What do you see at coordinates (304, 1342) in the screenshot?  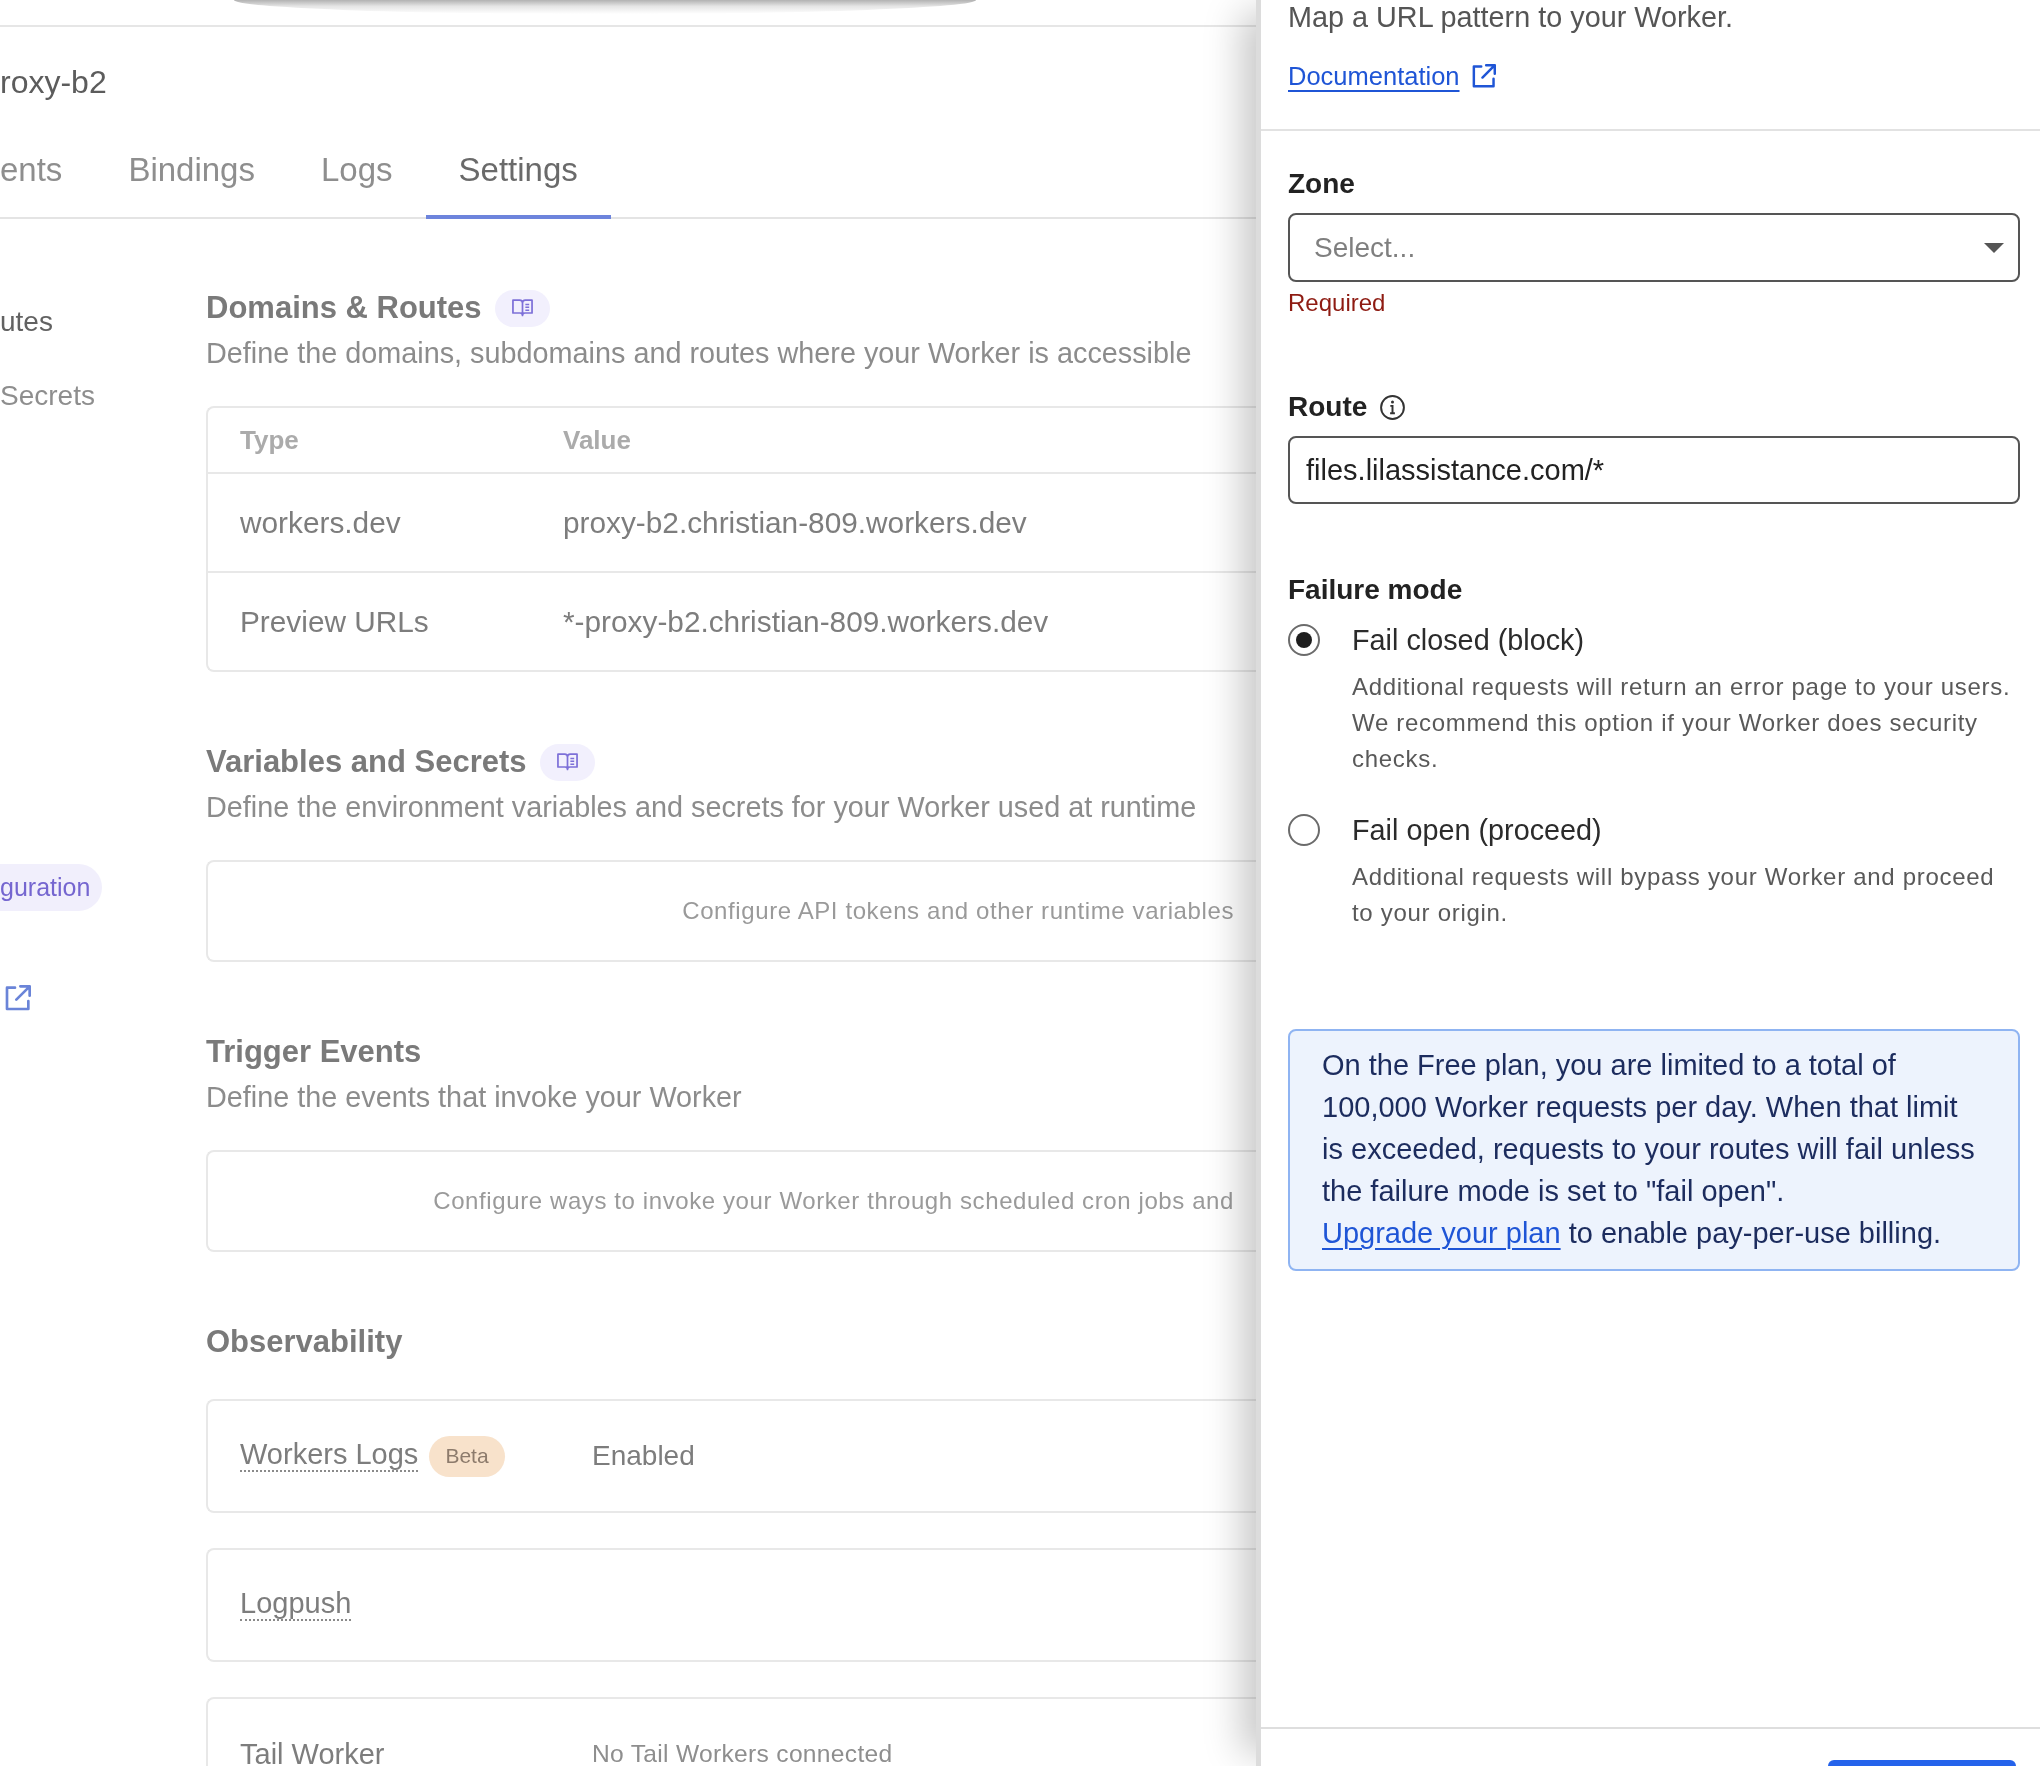 I see `section-heading: Observability` at bounding box center [304, 1342].